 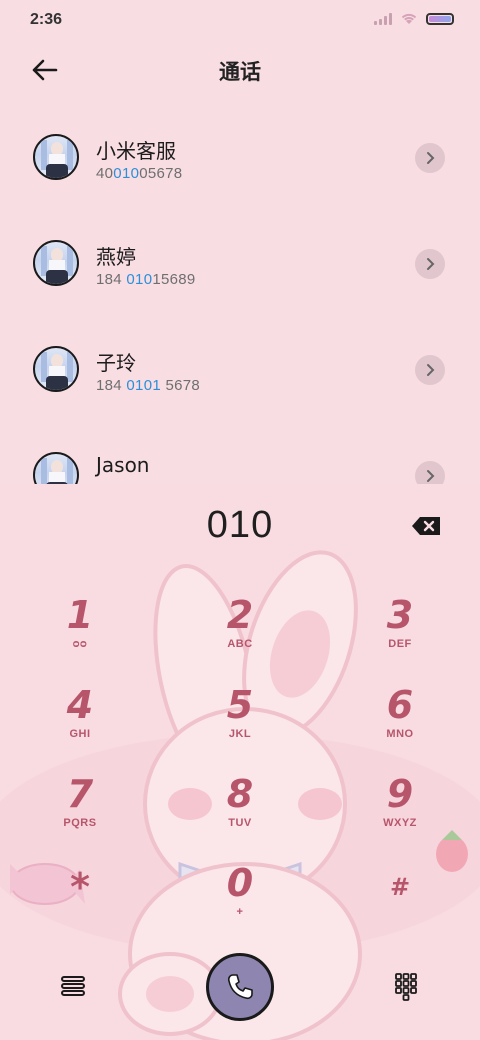 I want to click on wifi-icon, so click(x=409, y=18).